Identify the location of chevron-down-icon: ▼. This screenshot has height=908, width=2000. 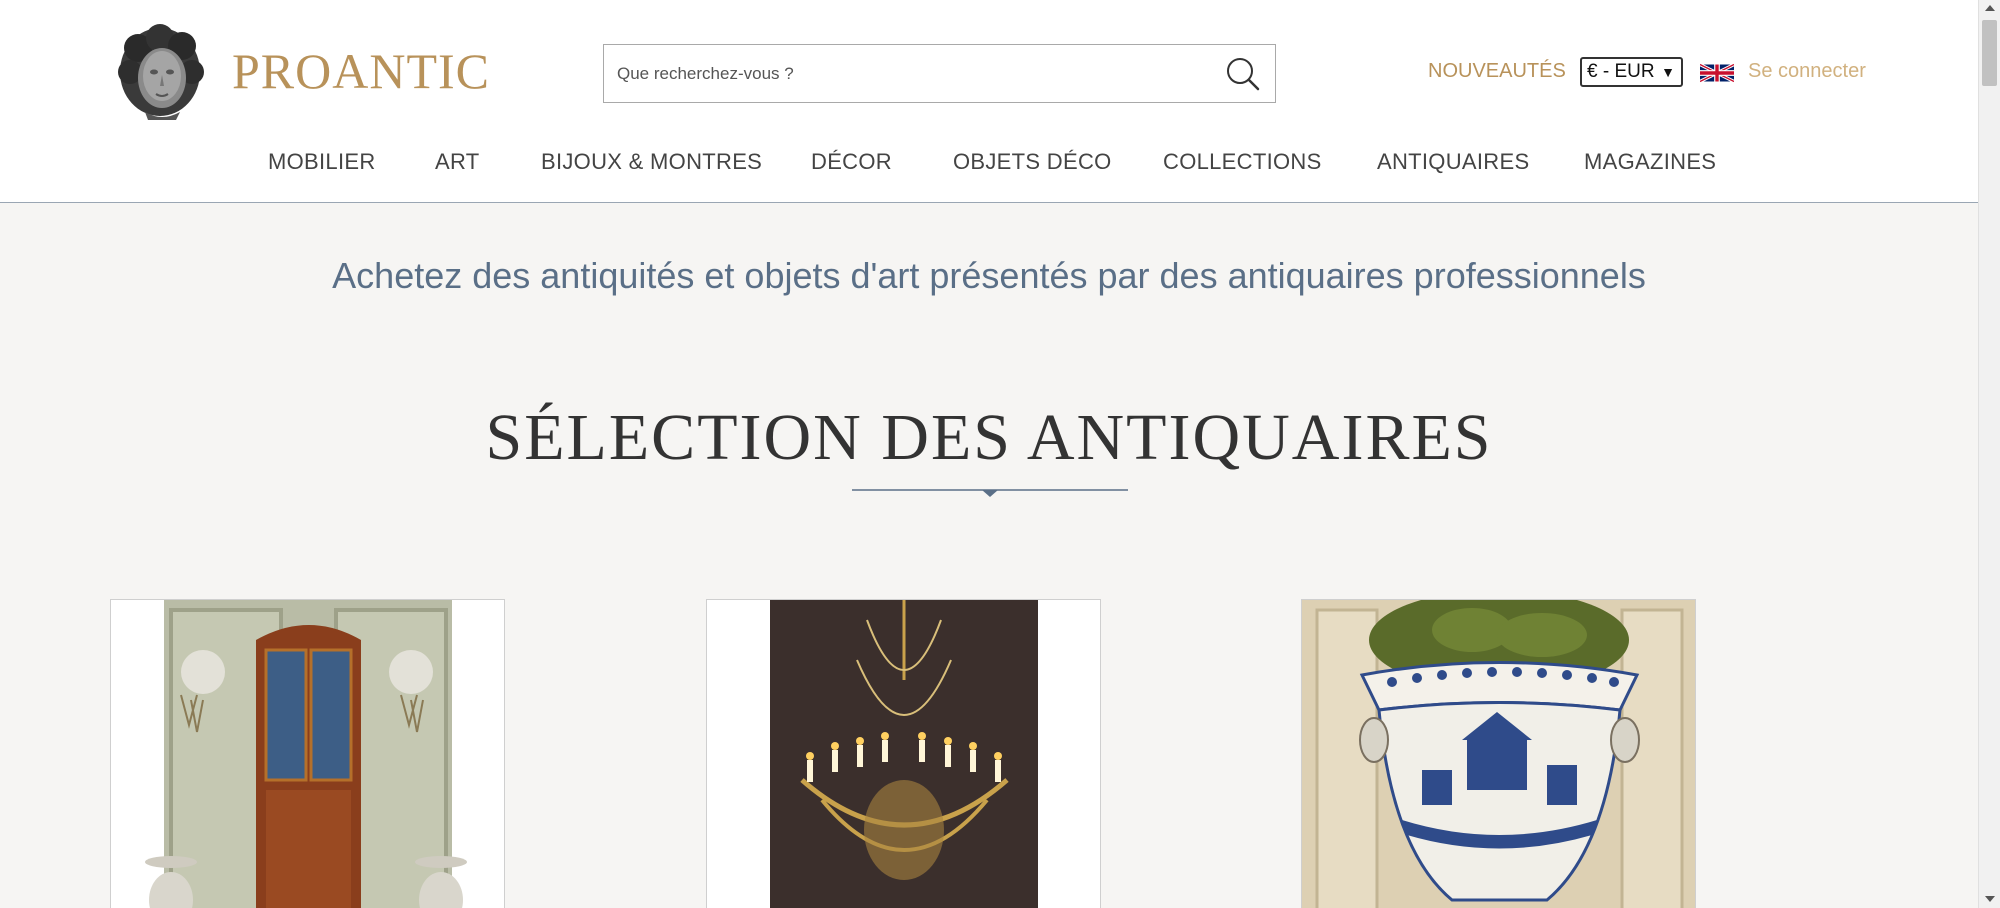
(1668, 72).